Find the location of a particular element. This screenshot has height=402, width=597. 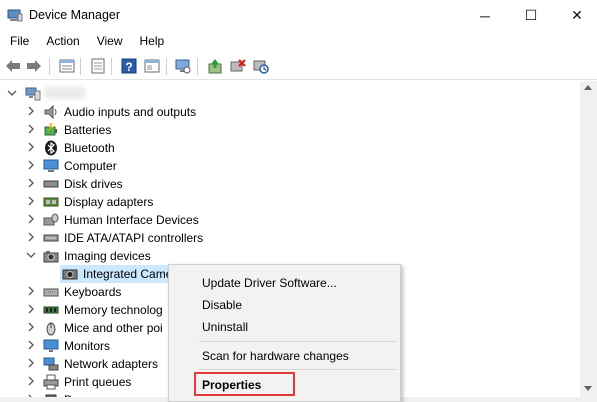

menu-file: File is located at coordinates (18, 41).